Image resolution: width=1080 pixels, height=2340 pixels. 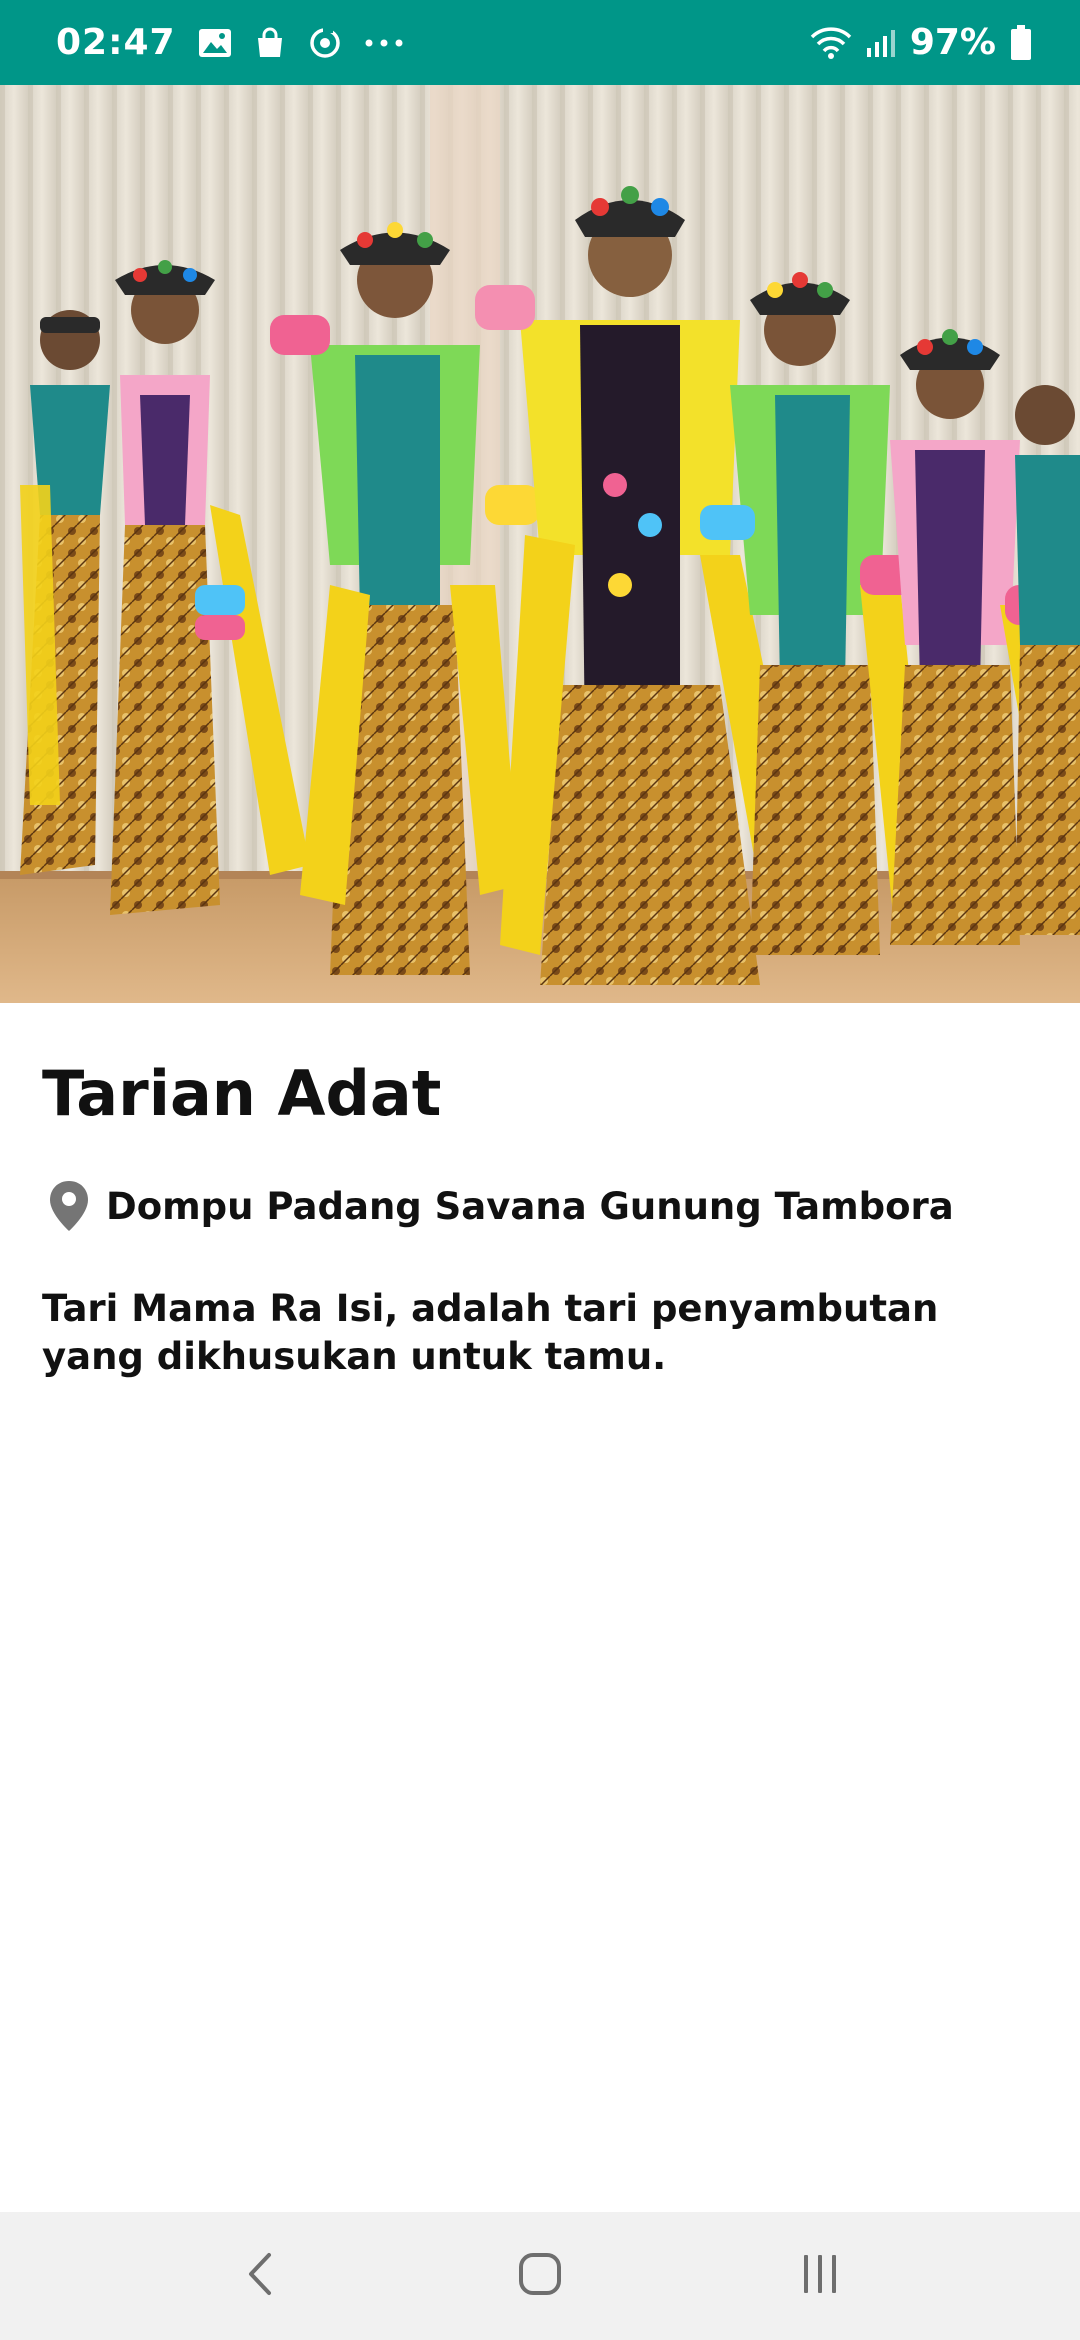 I want to click on location-row: Dompu Padang Savana Gunung Tambora, so click(x=501, y=1206).